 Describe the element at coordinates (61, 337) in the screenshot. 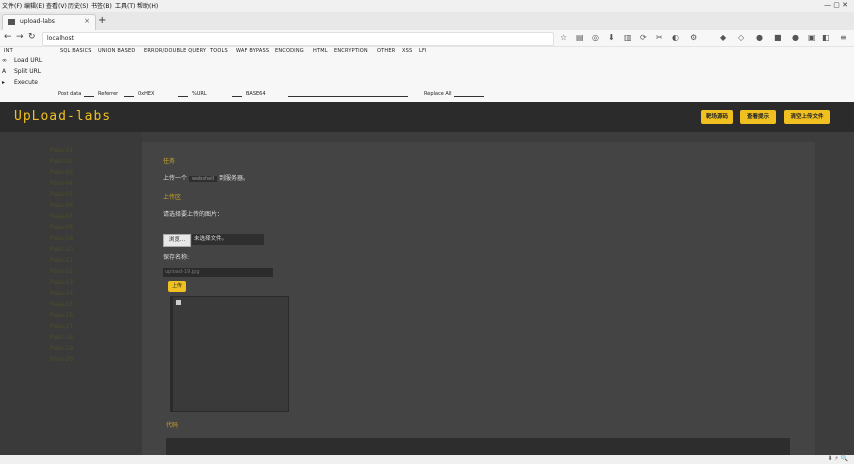

I see `sidebar-item-pass-18: Pass-18` at that location.